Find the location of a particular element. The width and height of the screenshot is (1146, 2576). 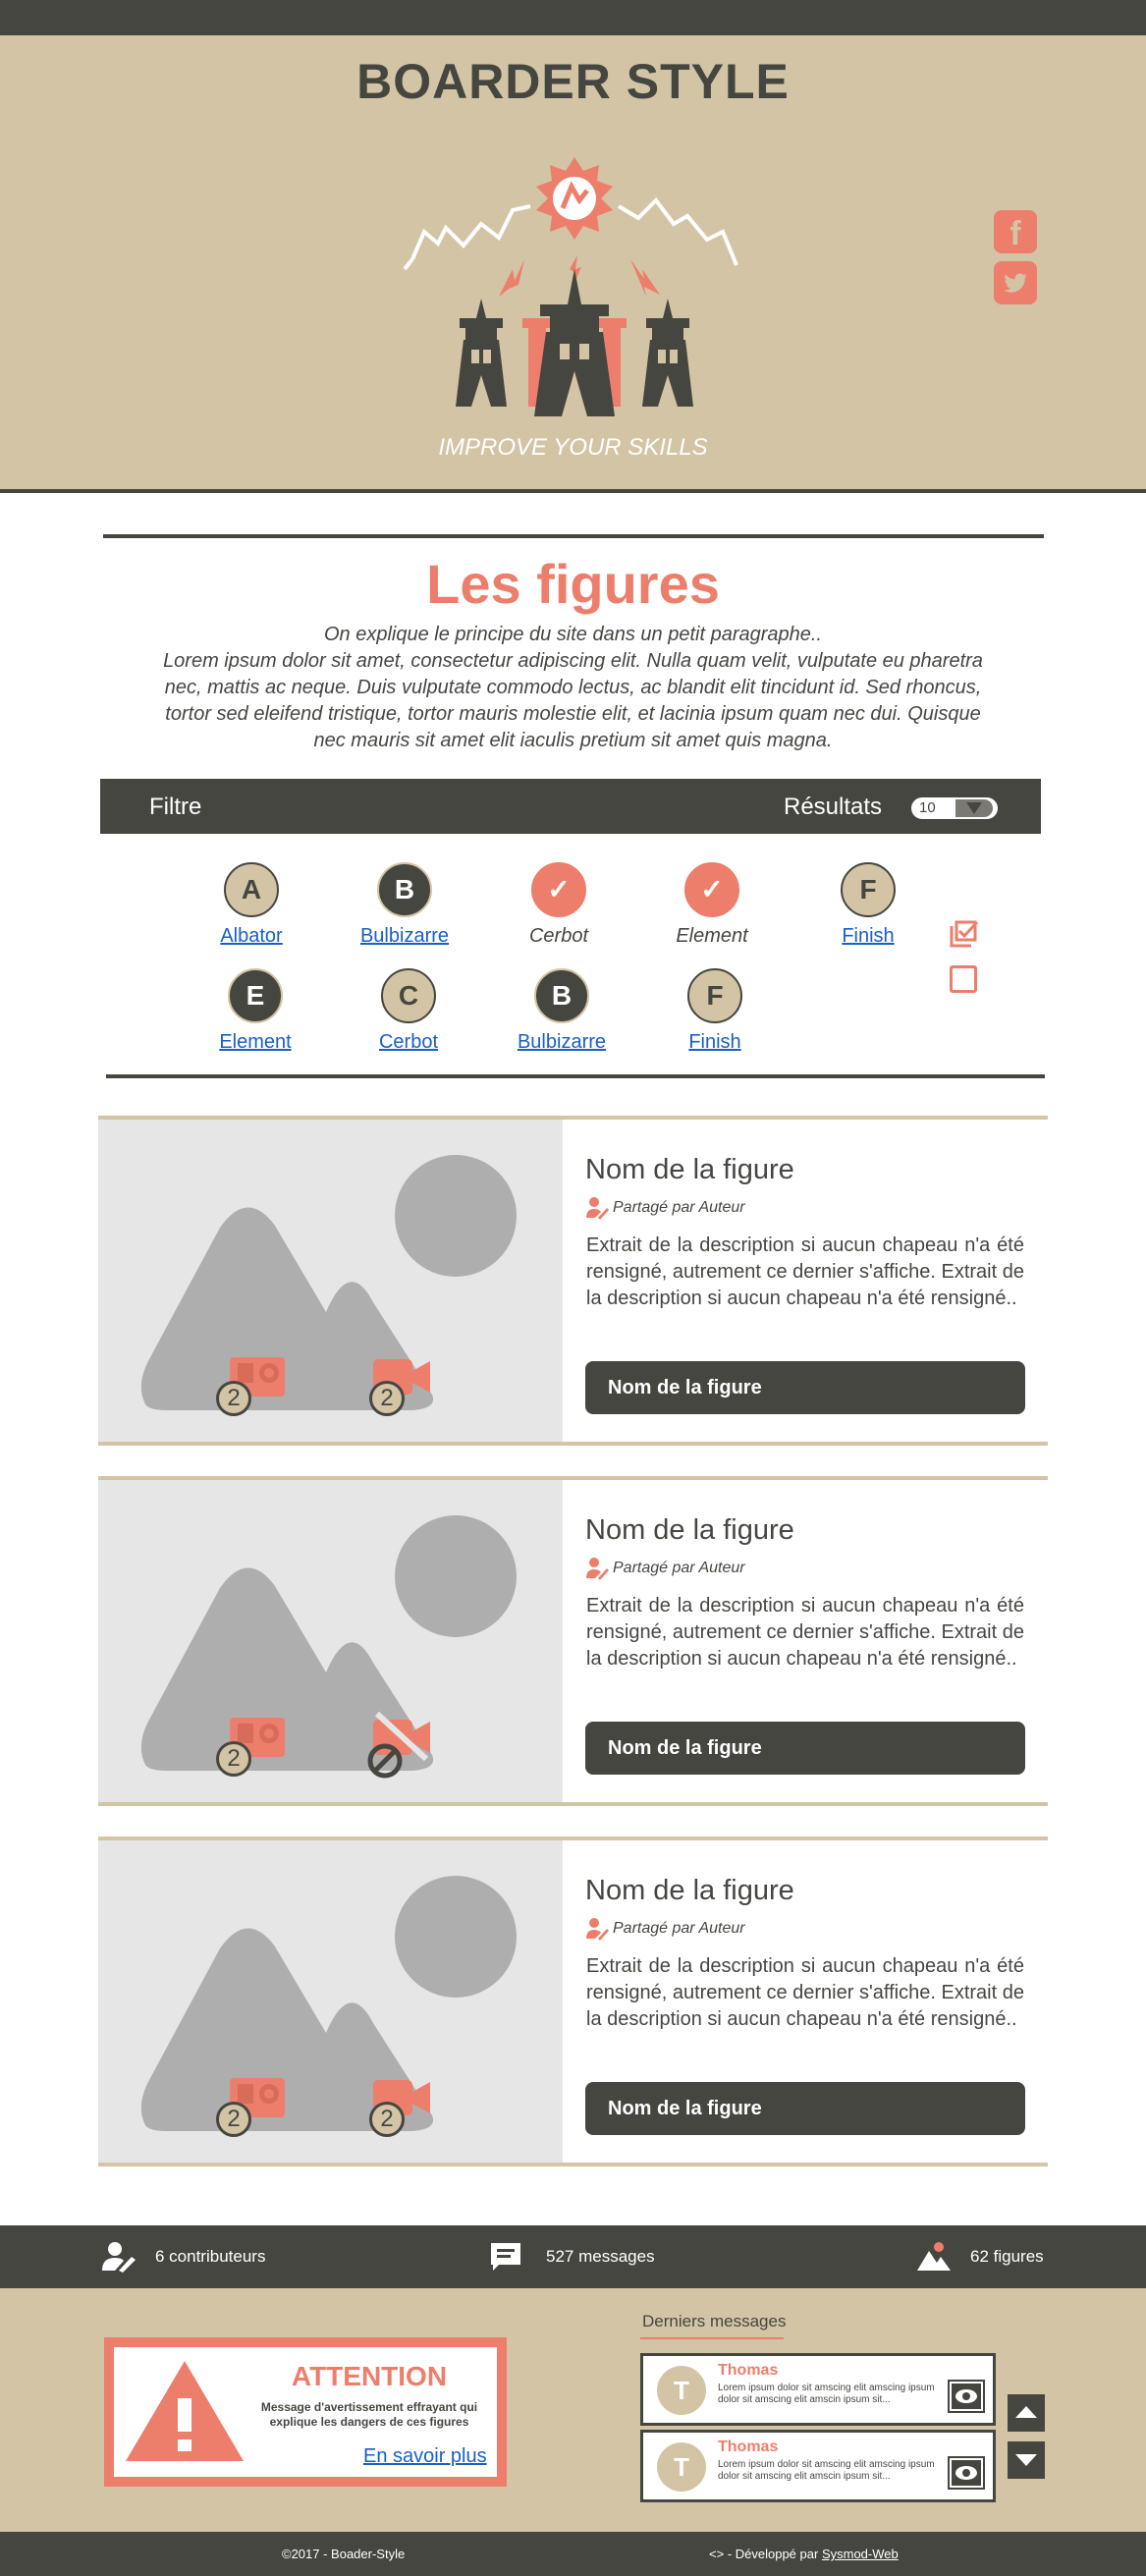

filter-chip: C Cerbot is located at coordinates (408, 1011).